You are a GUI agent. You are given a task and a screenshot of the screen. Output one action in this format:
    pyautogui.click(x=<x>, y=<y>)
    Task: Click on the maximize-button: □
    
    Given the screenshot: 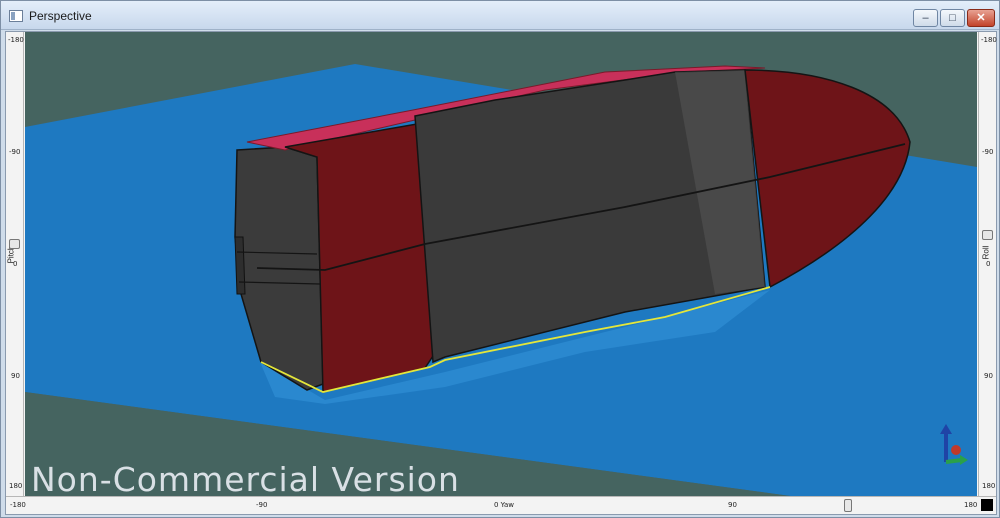 What is the action you would take?
    pyautogui.click(x=952, y=18)
    